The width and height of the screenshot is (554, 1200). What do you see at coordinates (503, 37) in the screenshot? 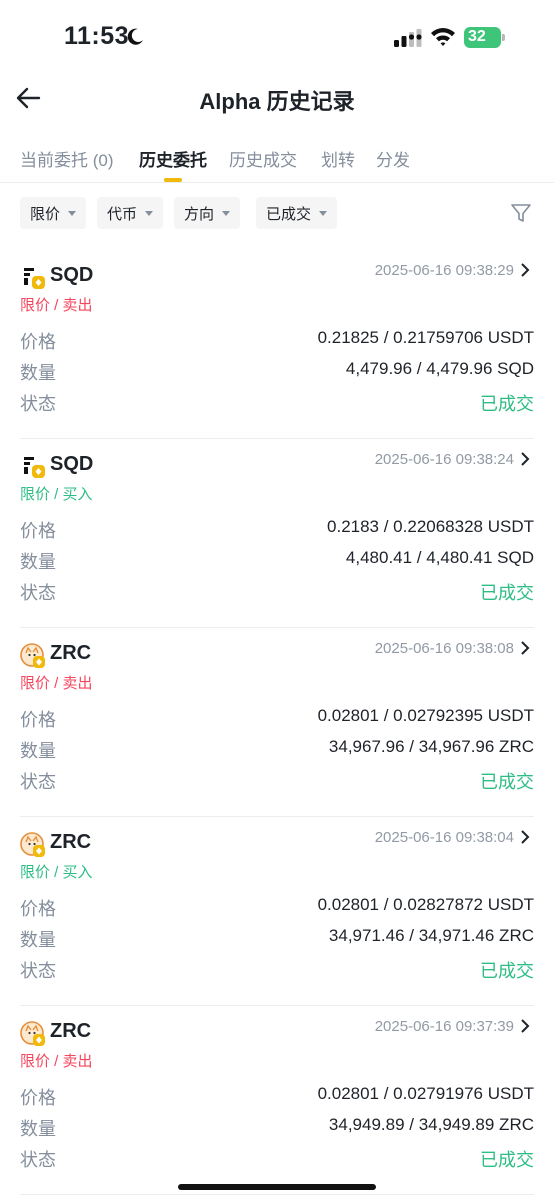
I see `battery-tip` at bounding box center [503, 37].